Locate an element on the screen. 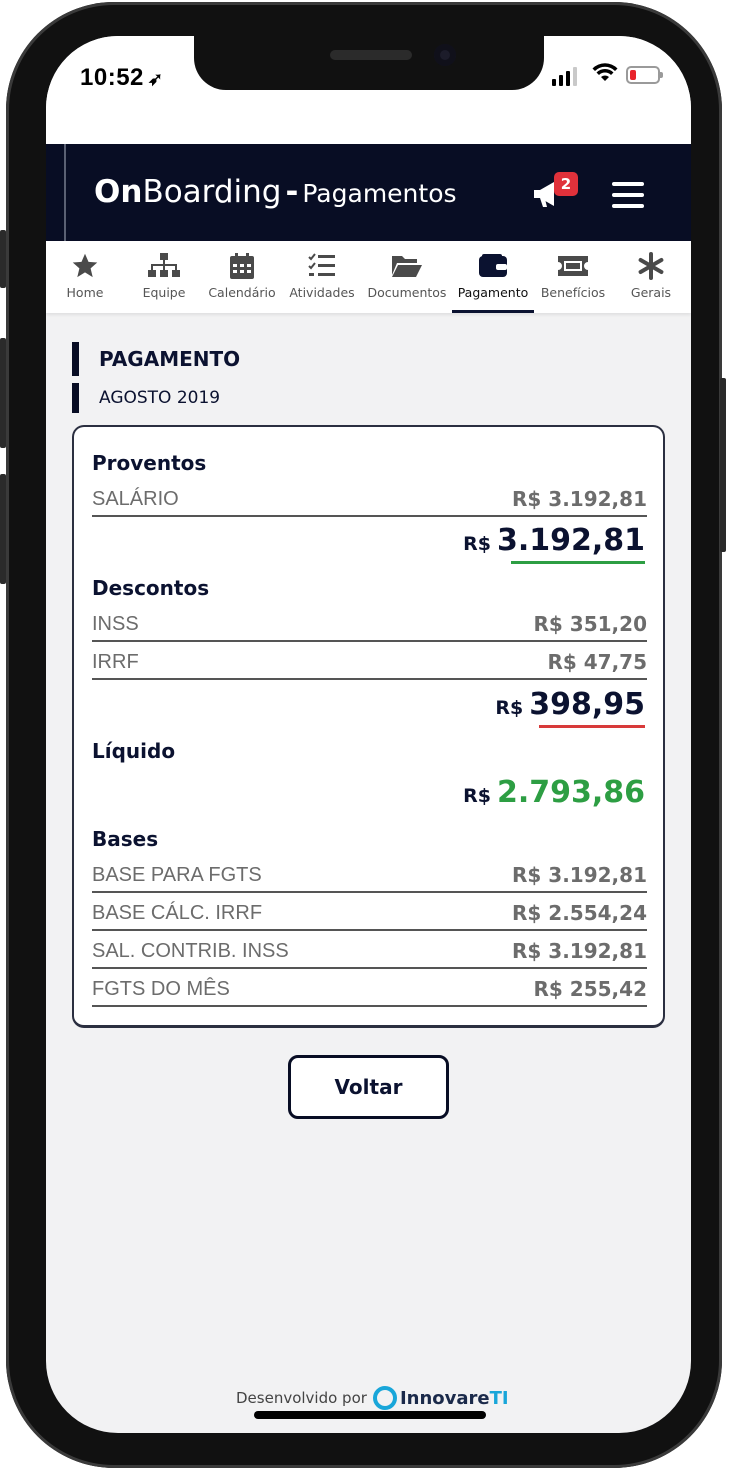  app-header: OnBoarding - Pagamentos 2 is located at coordinates (368, 192).